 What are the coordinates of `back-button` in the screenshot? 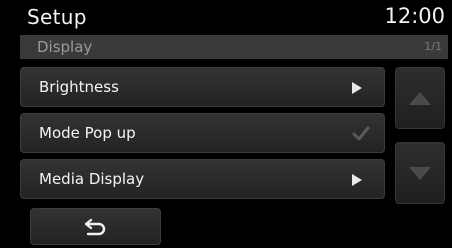 It's located at (95, 226).